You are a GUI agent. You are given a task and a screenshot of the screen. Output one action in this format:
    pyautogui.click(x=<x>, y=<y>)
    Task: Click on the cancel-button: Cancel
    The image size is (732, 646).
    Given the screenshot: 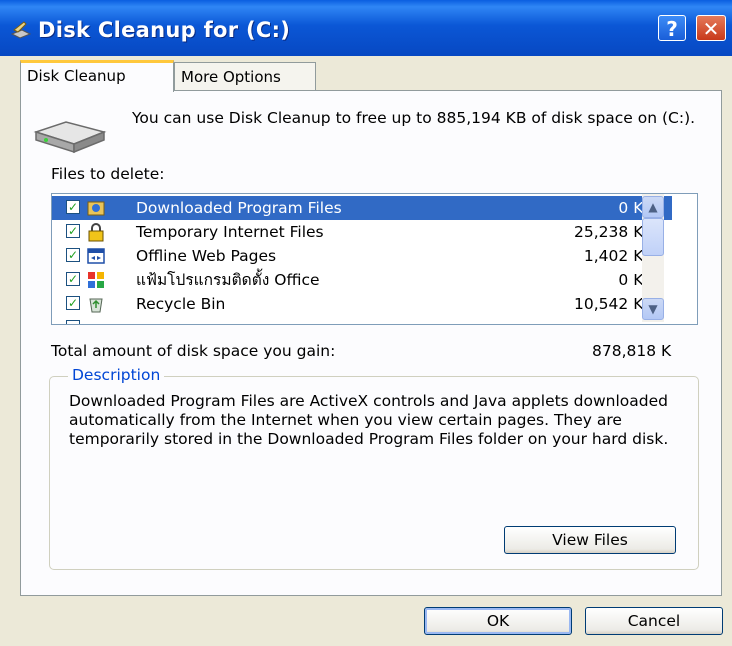 What is the action you would take?
    pyautogui.click(x=654, y=621)
    